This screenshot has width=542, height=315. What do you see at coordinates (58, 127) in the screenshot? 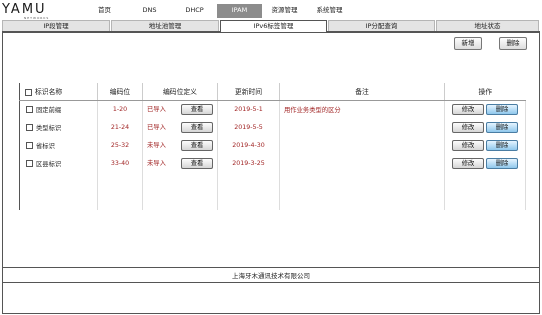
I see `row-name-cell: 类型标识` at bounding box center [58, 127].